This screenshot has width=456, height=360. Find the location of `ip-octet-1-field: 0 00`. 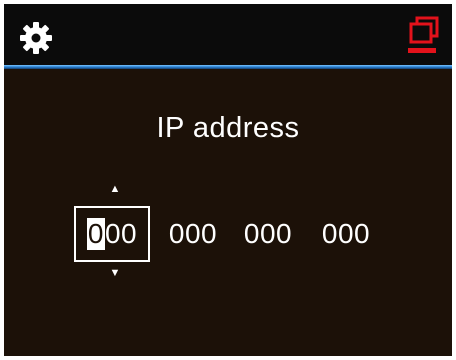

ip-octet-1-field: 0 00 is located at coordinates (112, 234).